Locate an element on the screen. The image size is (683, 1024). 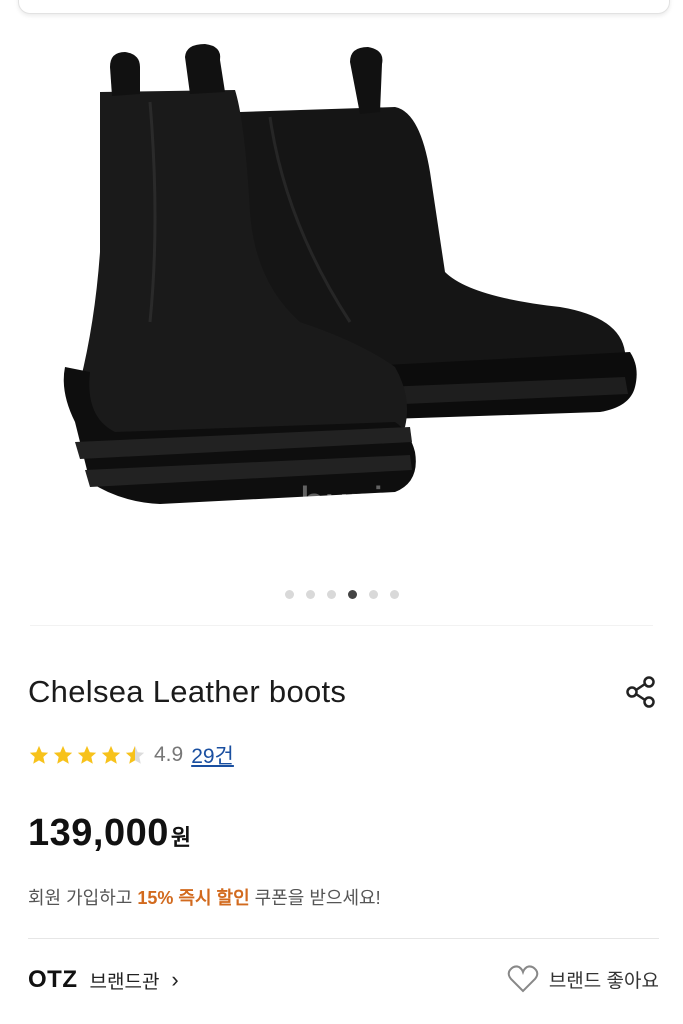
member-coupon-promo: 회원 가입하고 15% 즉시 할인 쿠폰을 받으세요! is located at coordinates (204, 897).